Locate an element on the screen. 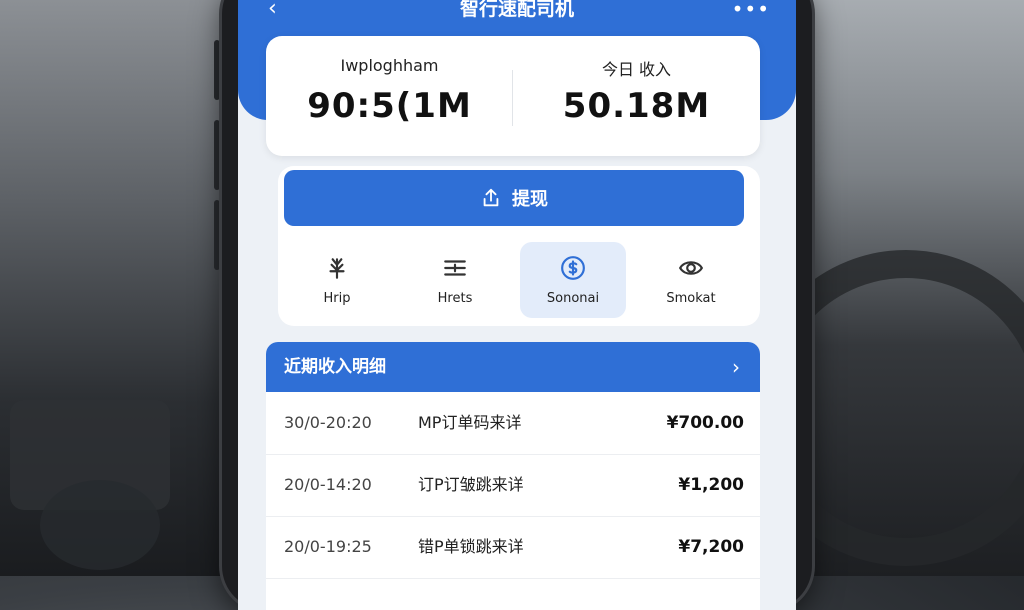 This screenshot has height=610, width=1024. sliders-icon is located at coordinates (455, 267).